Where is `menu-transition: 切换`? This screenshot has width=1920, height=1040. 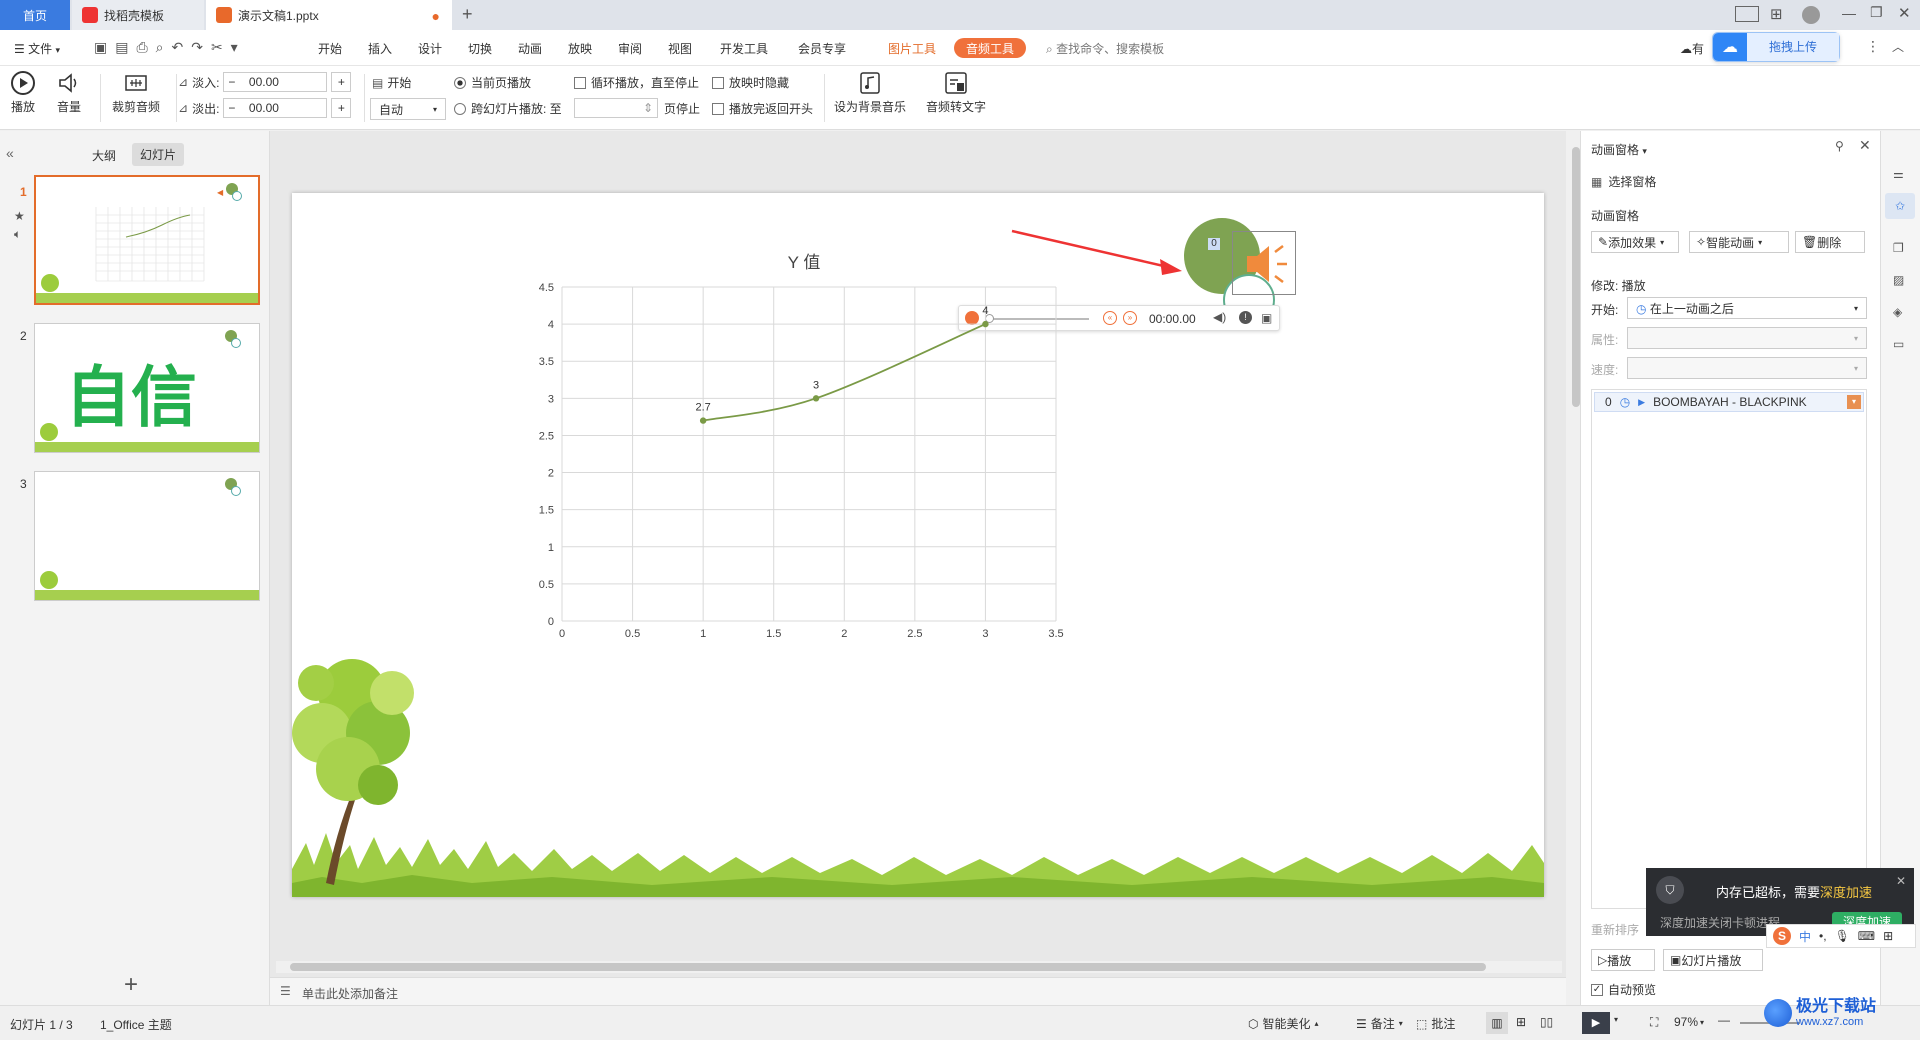 menu-transition: 切换 is located at coordinates (480, 48).